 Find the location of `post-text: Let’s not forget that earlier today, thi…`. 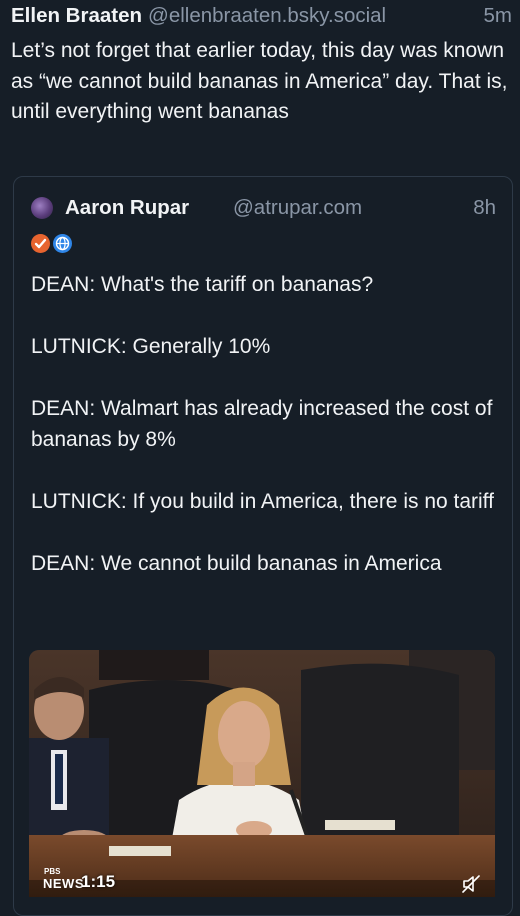

post-text: Let’s not forget that earlier today, thi… is located at coordinates (259, 81).